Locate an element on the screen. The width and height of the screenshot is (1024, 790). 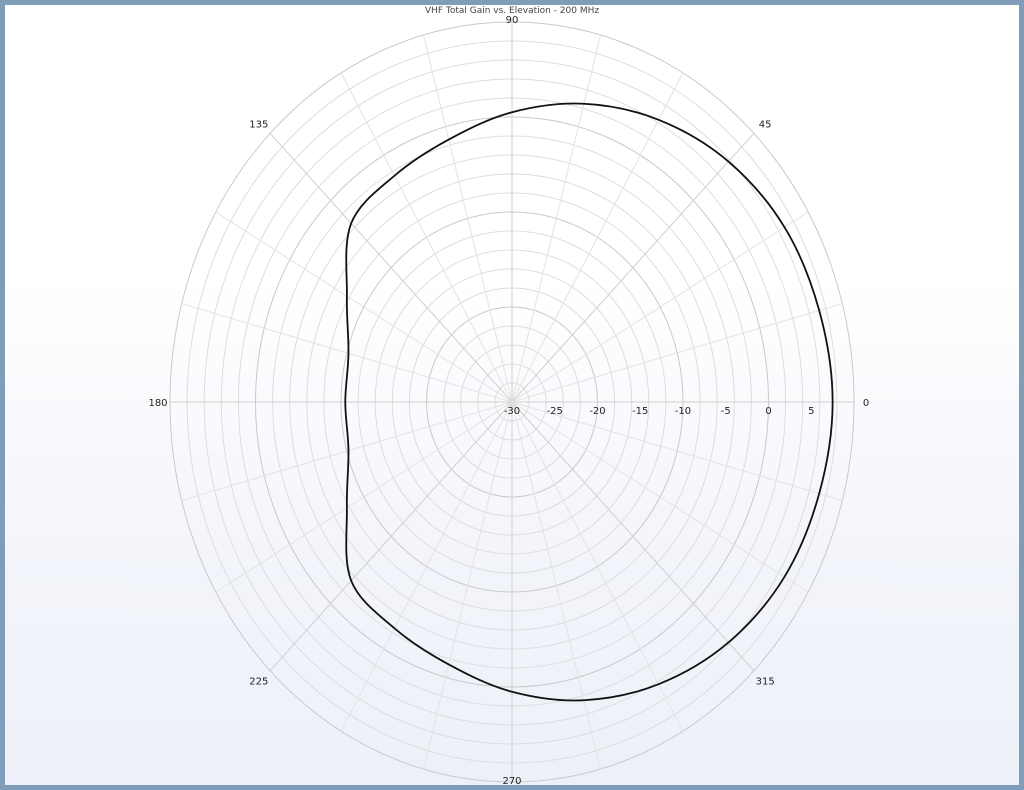
angle-tick-label: 270 is located at coordinates (511, 781).